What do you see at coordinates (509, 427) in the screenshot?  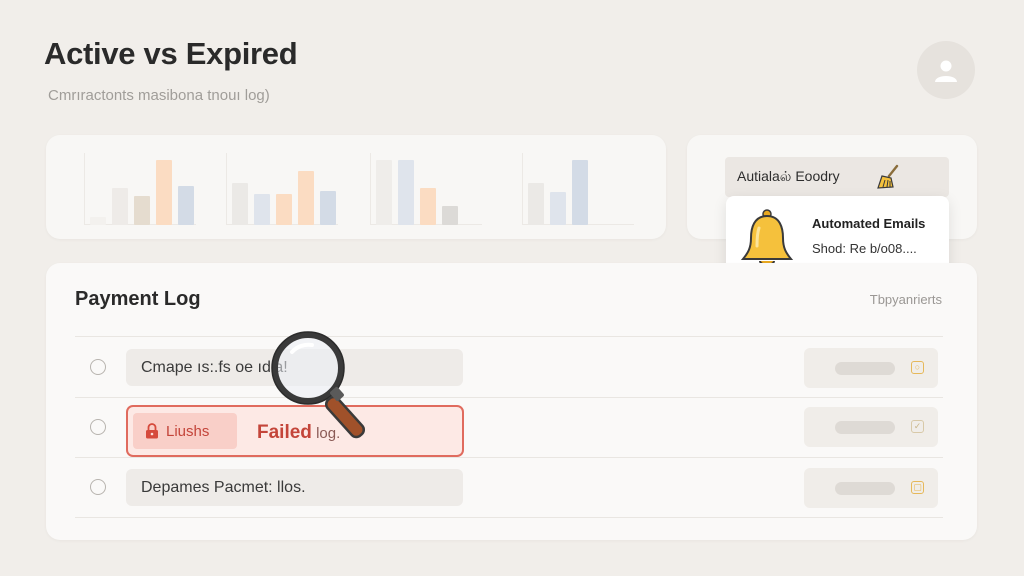 I see `table-row-failed: Liushs Failed log. ✓` at bounding box center [509, 427].